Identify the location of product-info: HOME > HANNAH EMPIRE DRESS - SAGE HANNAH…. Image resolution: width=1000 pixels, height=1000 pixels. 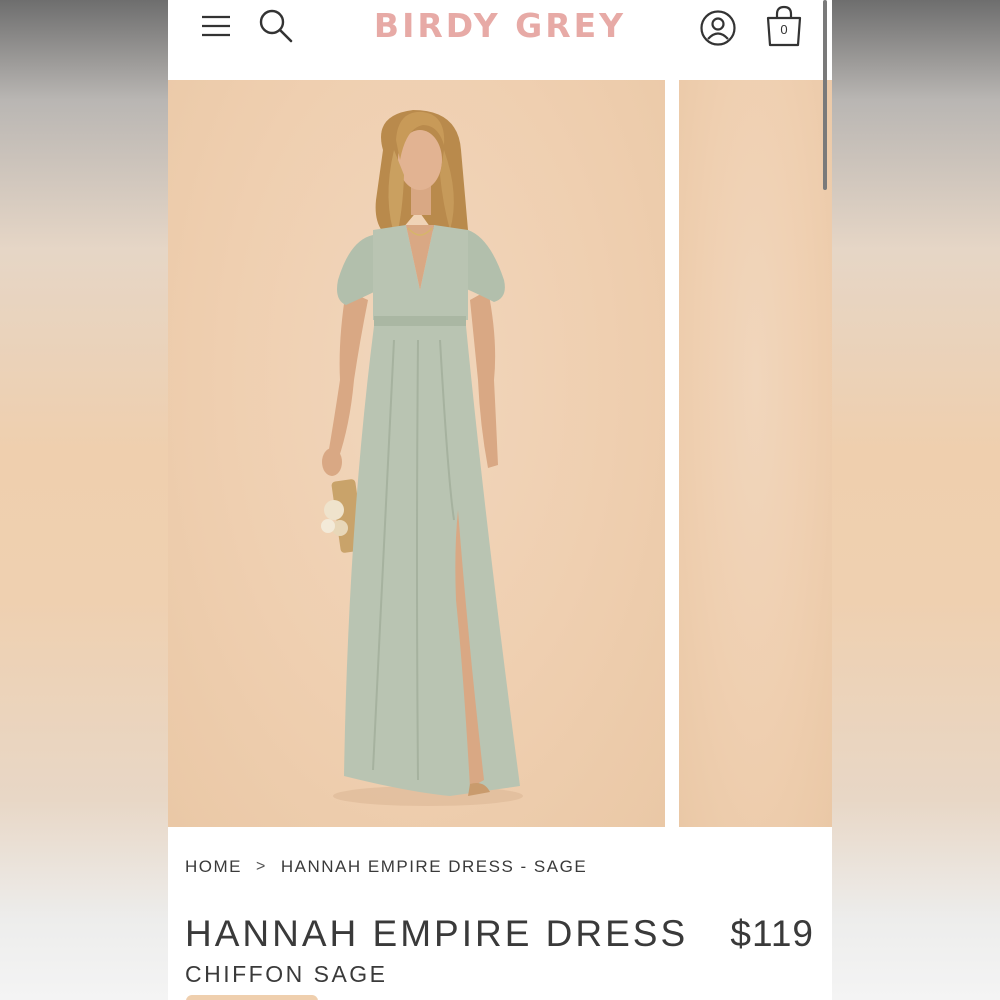
(500, 913).